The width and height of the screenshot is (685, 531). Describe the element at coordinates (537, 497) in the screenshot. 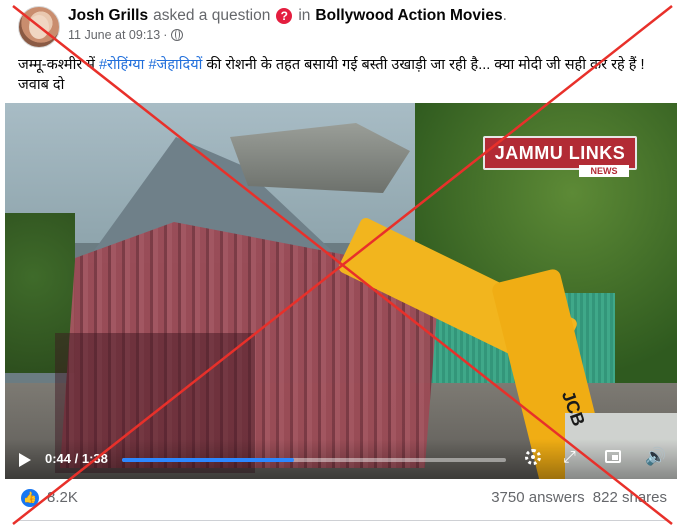

I see `answers-count: 3750 answers` at that location.